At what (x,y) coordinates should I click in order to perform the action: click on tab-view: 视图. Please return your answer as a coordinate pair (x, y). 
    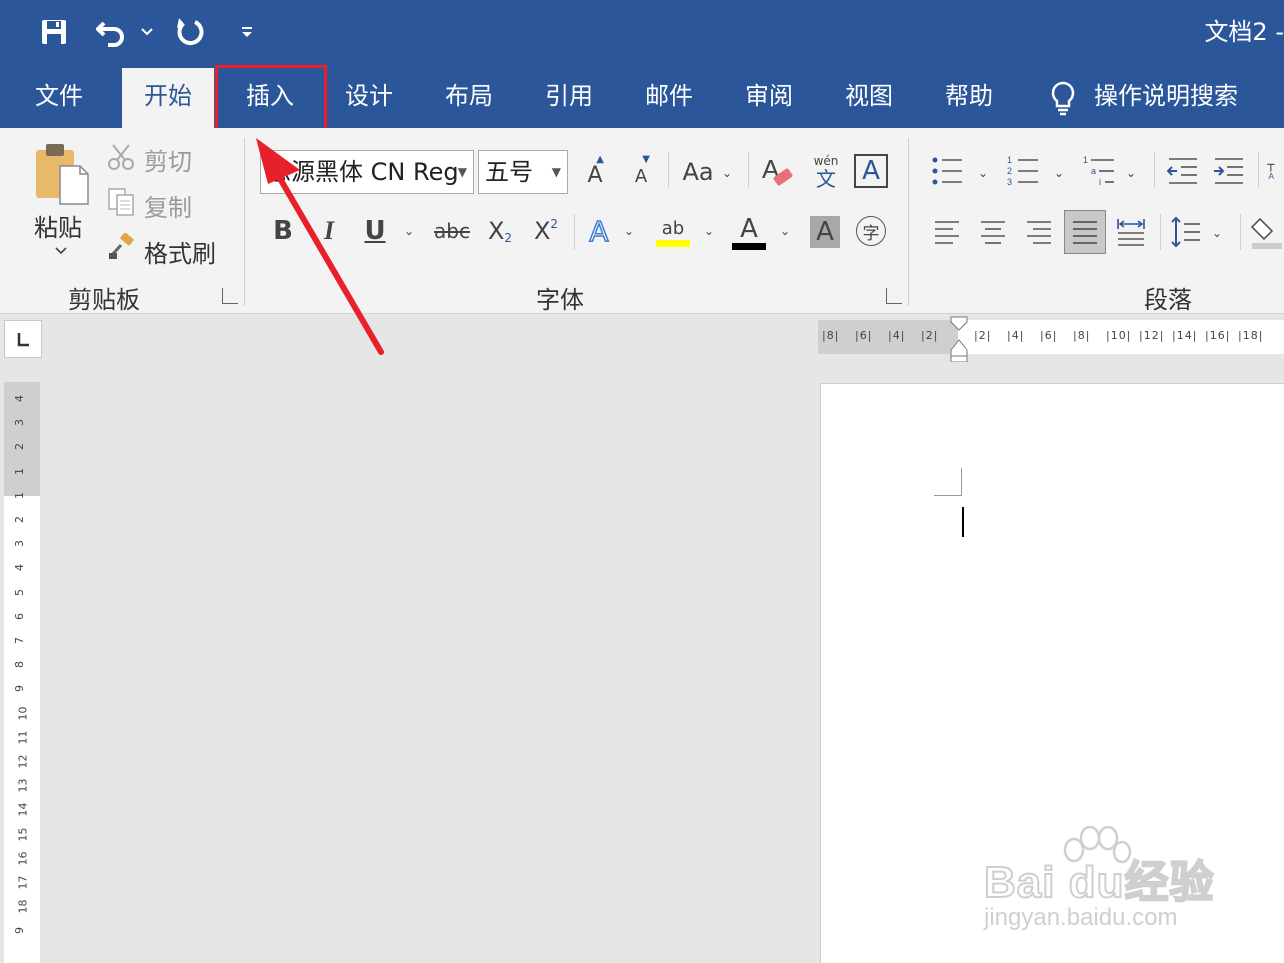
    Looking at the image, I should click on (869, 98).